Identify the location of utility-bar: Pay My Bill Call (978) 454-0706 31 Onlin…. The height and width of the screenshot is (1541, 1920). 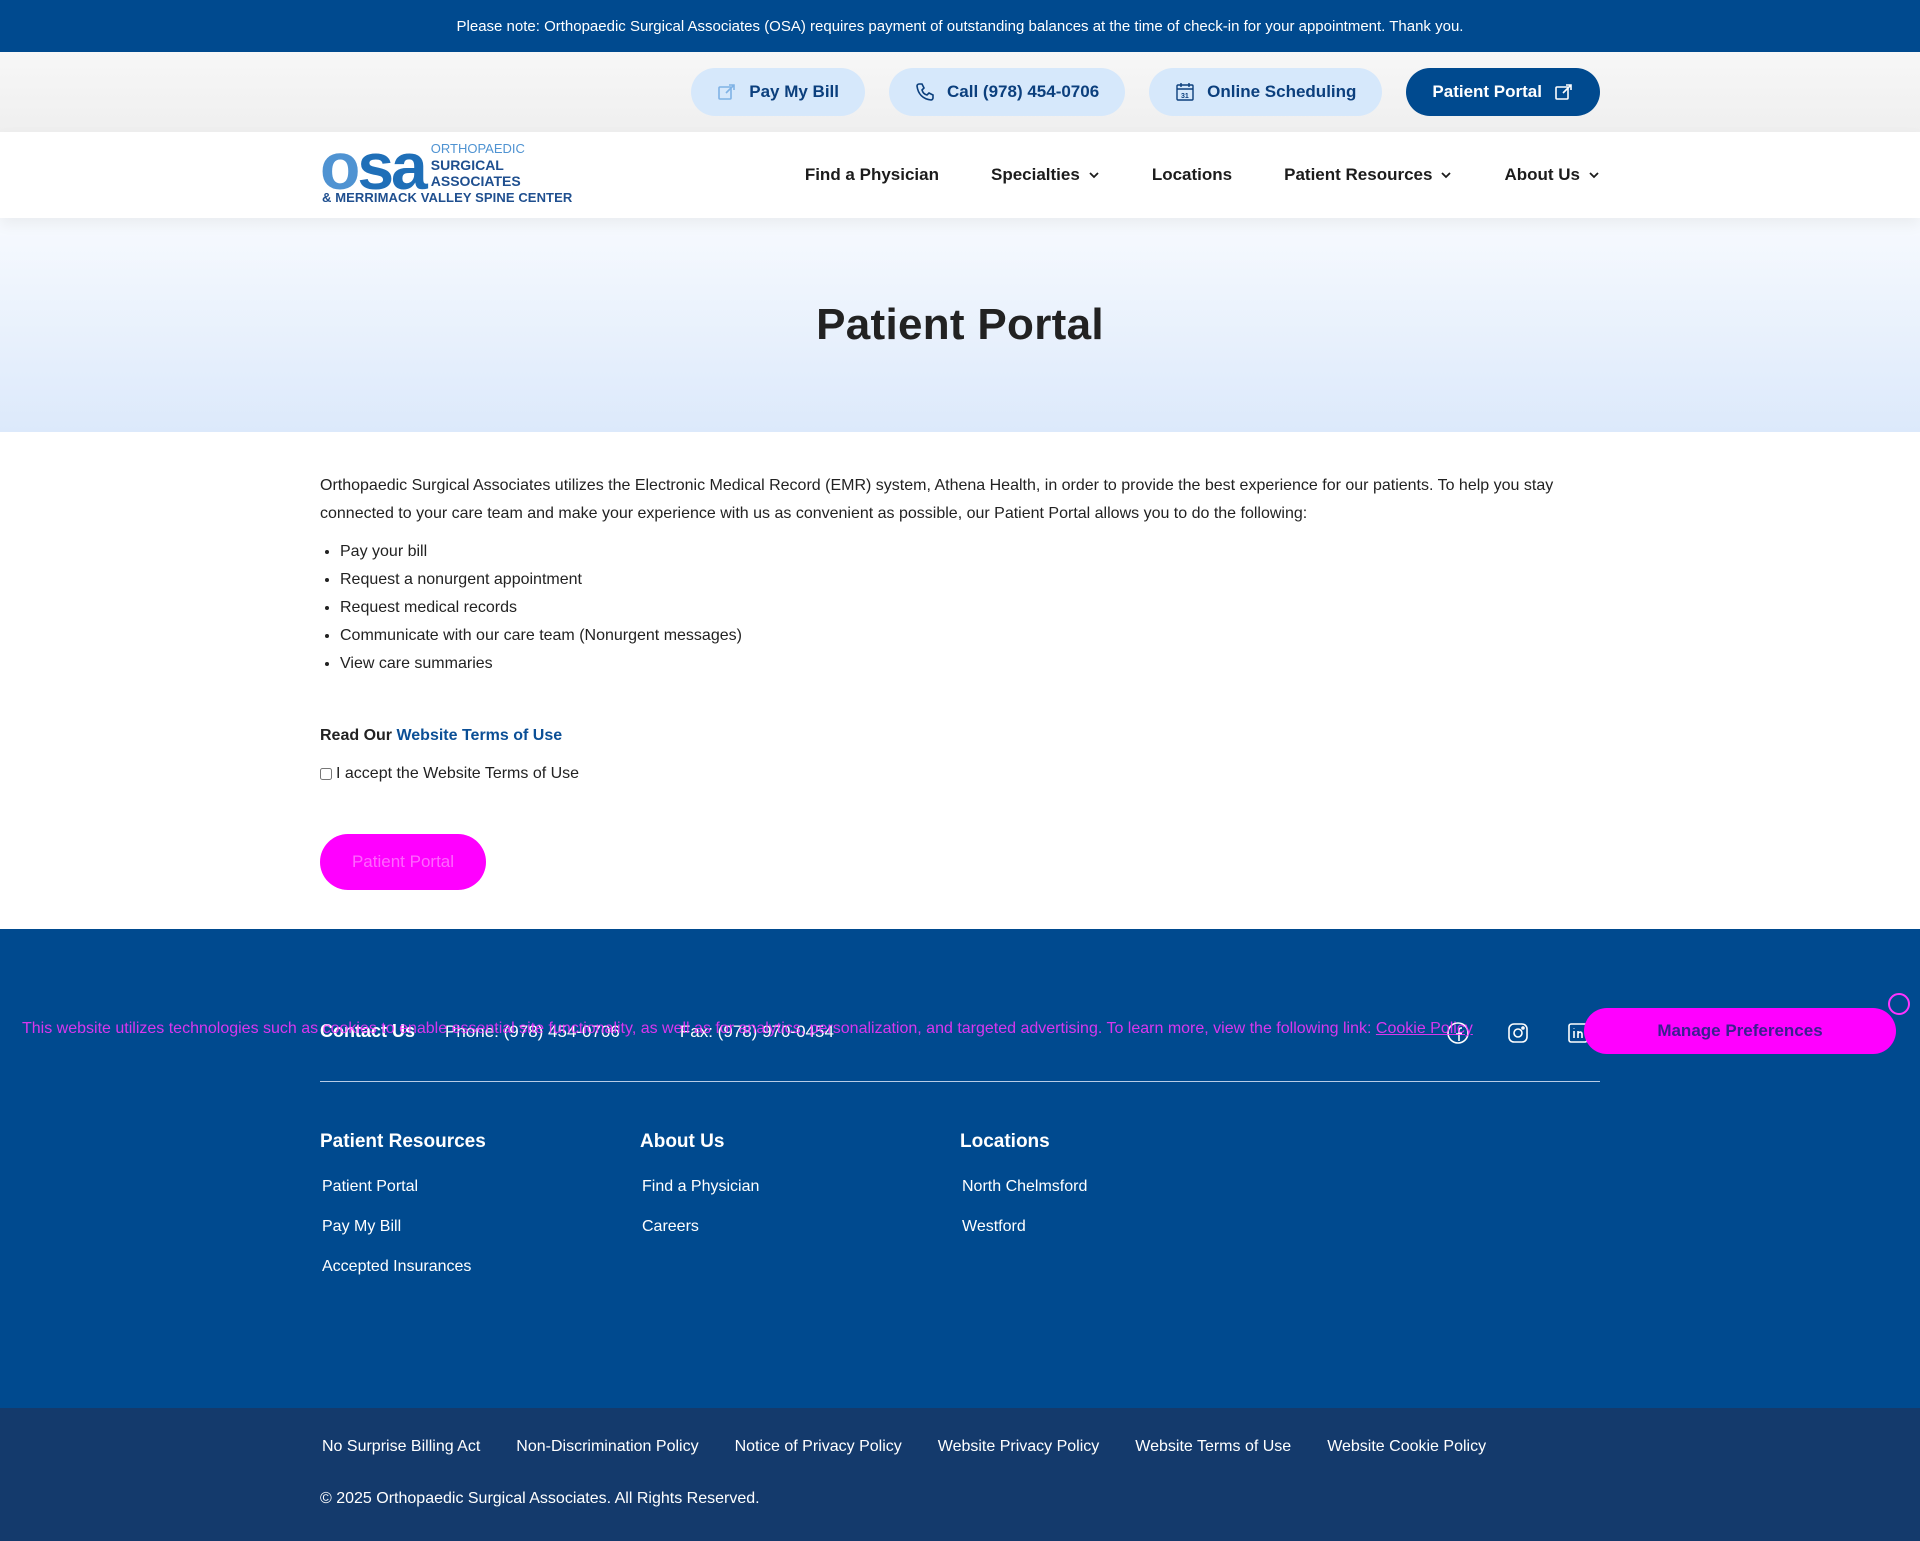
(960, 92).